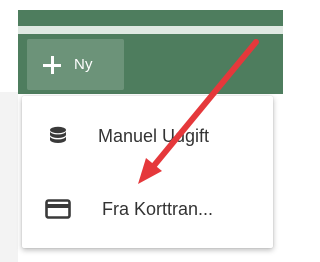 The width and height of the screenshot is (320, 262). What do you see at coordinates (83, 64) in the screenshot?
I see `new-button-label: Ny` at bounding box center [83, 64].